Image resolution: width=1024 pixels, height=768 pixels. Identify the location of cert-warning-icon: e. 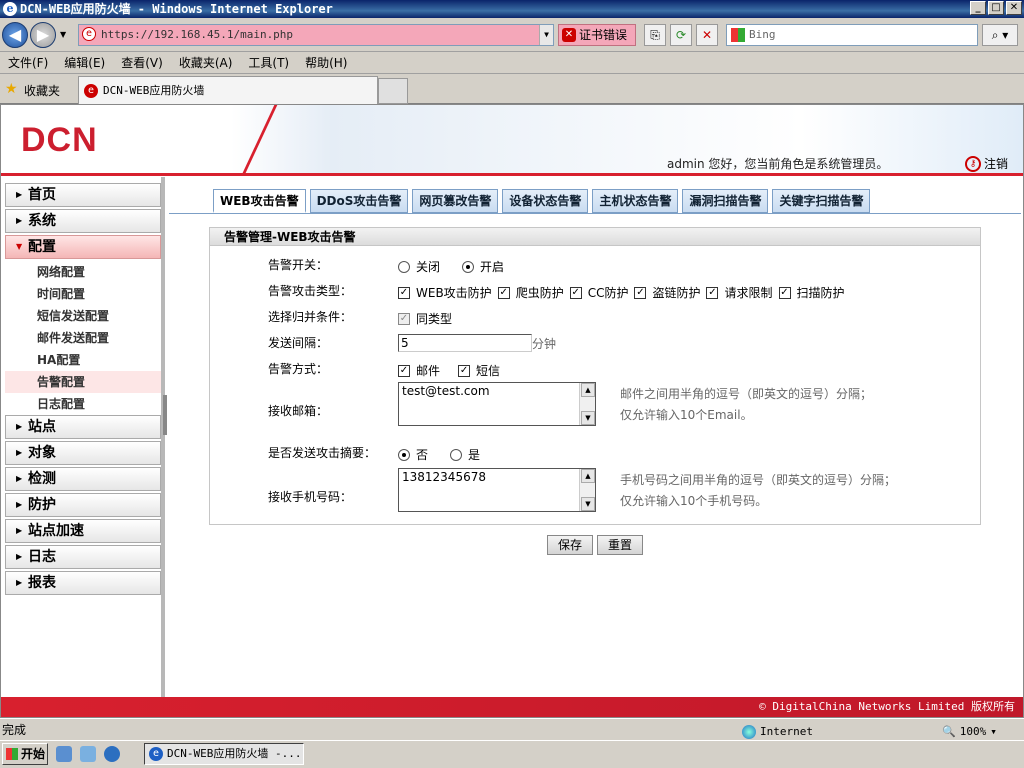
(89, 34).